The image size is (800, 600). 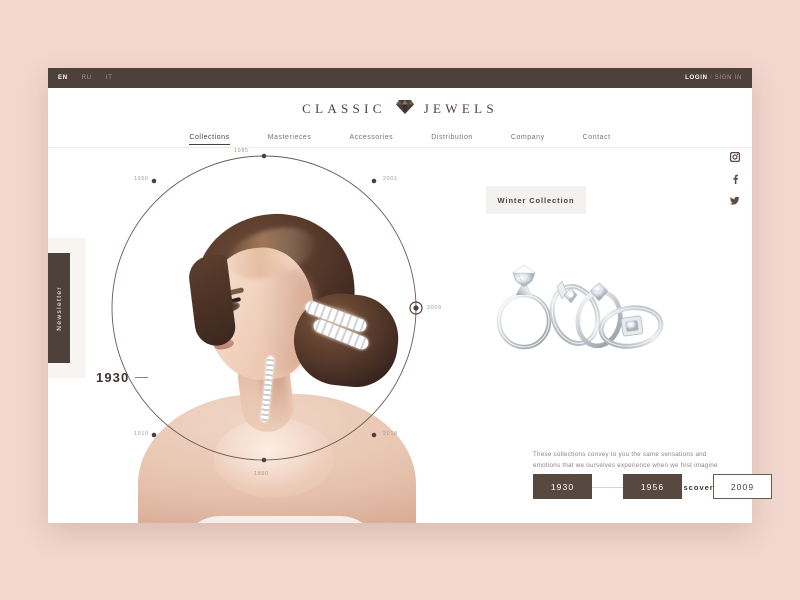 I want to click on year-selector: 1930 1956 2009, so click(x=652, y=486).